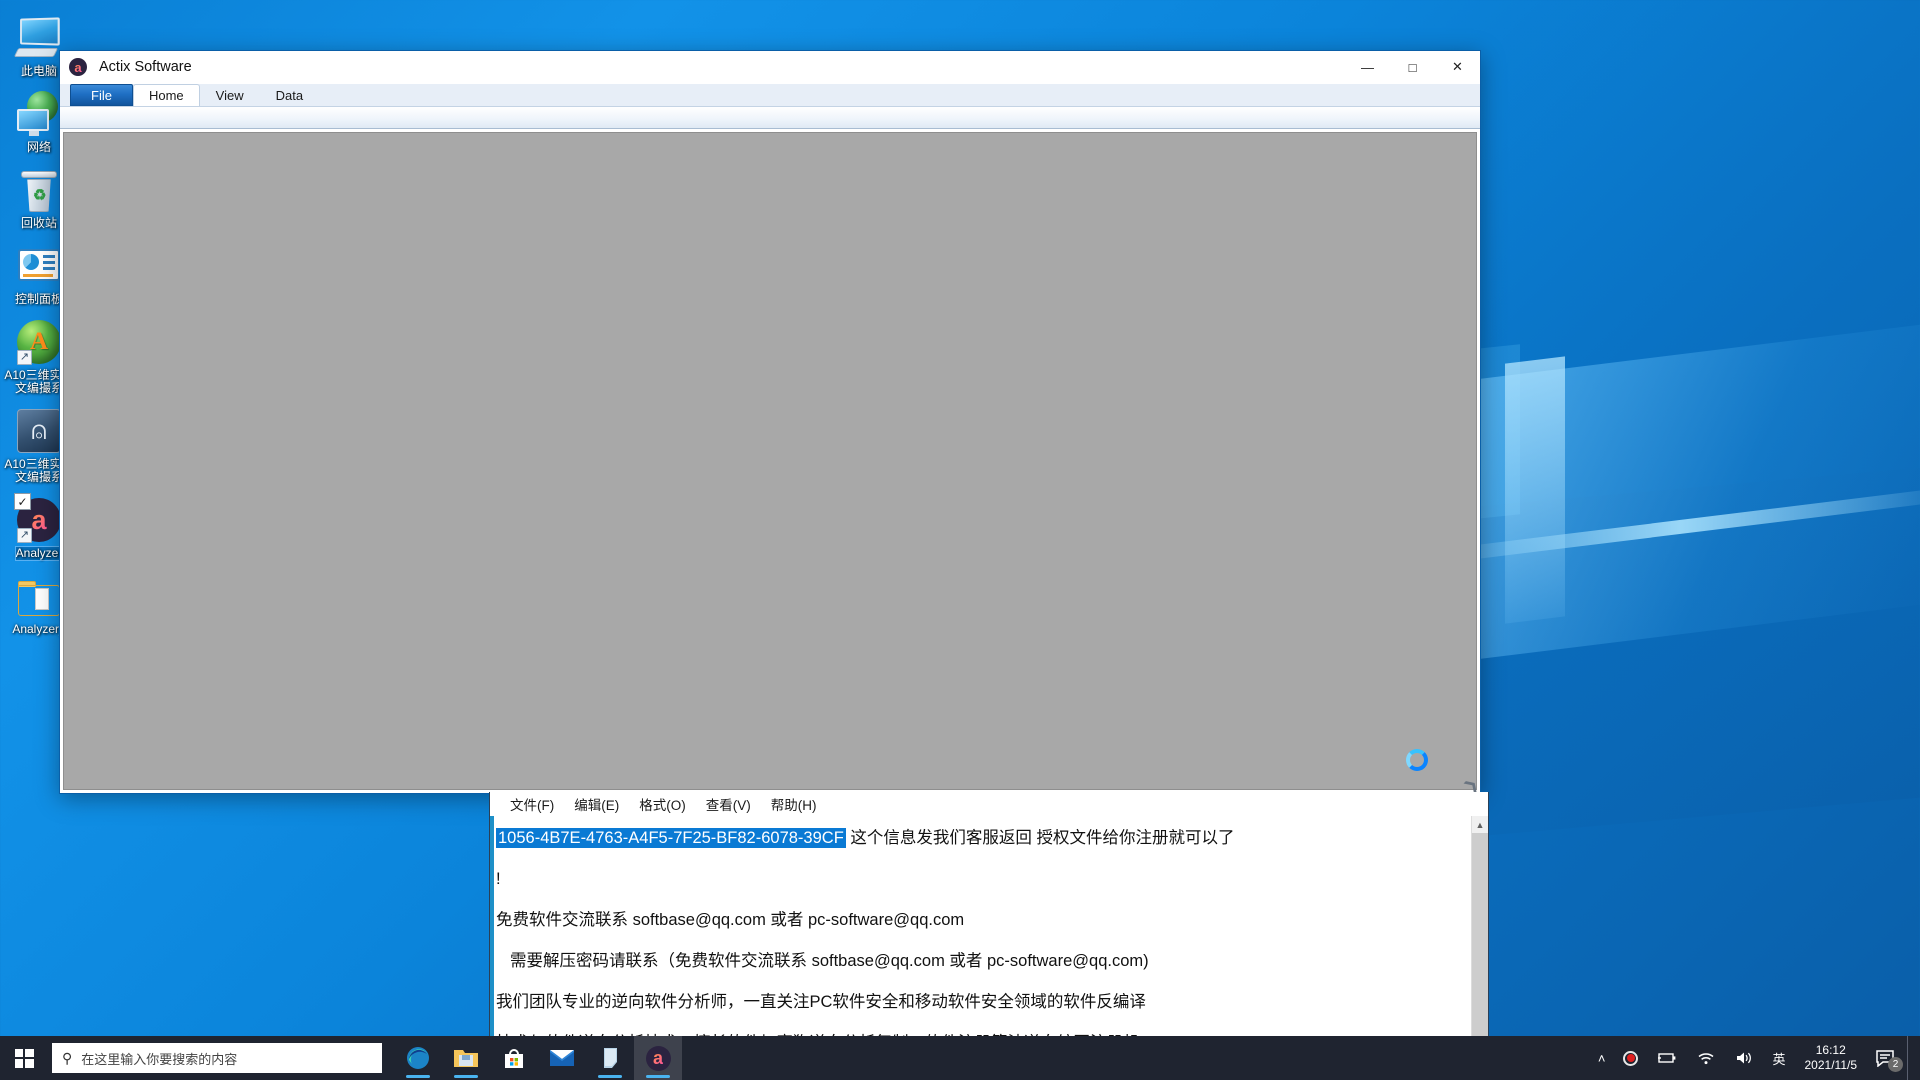 This screenshot has height=1080, width=1920. I want to click on menu-file: 文件(F), so click(532, 804).